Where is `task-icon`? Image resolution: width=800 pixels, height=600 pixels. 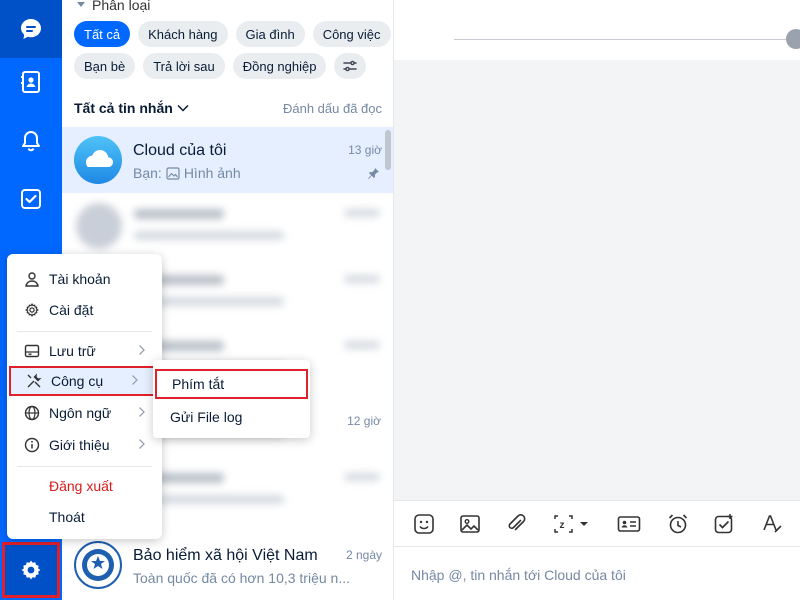 task-icon is located at coordinates (723, 524).